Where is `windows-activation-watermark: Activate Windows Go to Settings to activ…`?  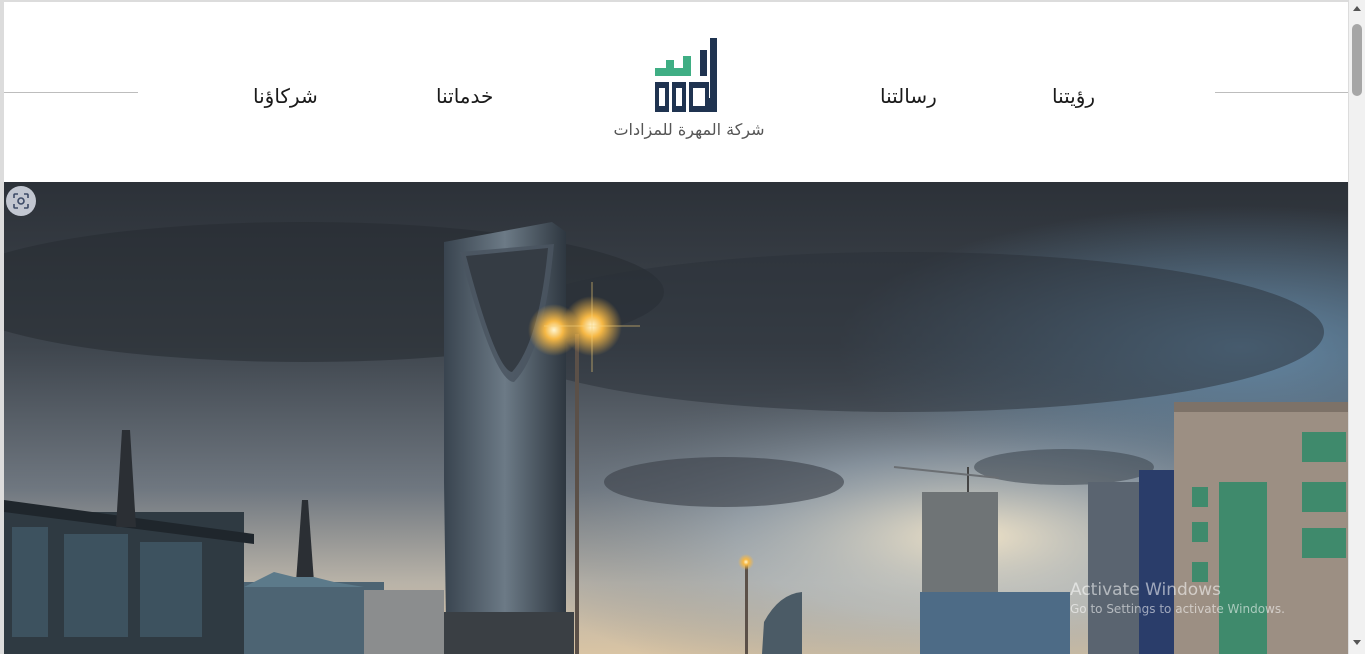
windows-activation-watermark: Activate Windows Go to Settings to activ… is located at coordinates (1177, 598).